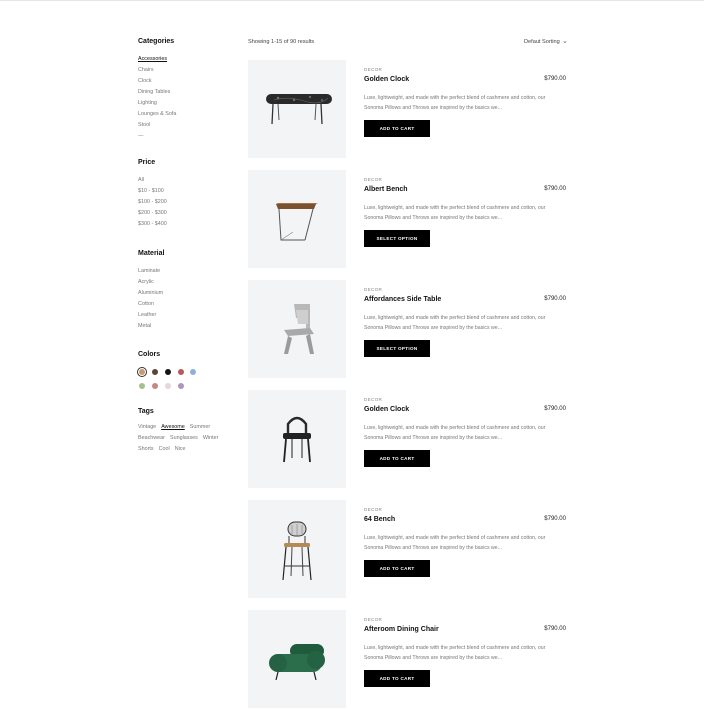 The height and width of the screenshot is (710, 704). Describe the element at coordinates (211, 438) in the screenshot. I see `tag-link: Winter` at that location.